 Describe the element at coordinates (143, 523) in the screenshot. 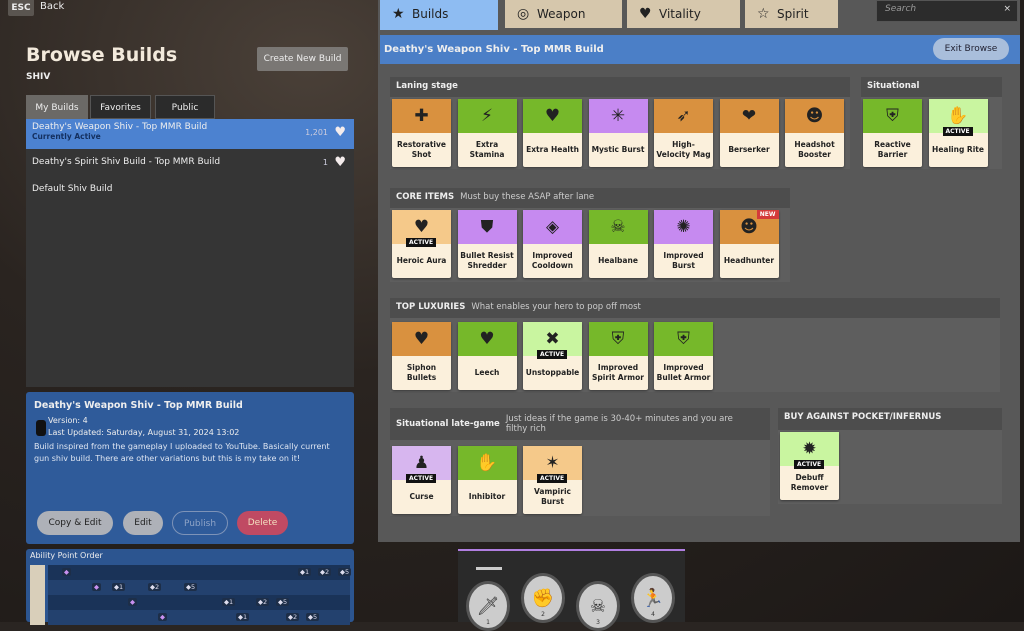

I see `edit-button: Edit` at that location.